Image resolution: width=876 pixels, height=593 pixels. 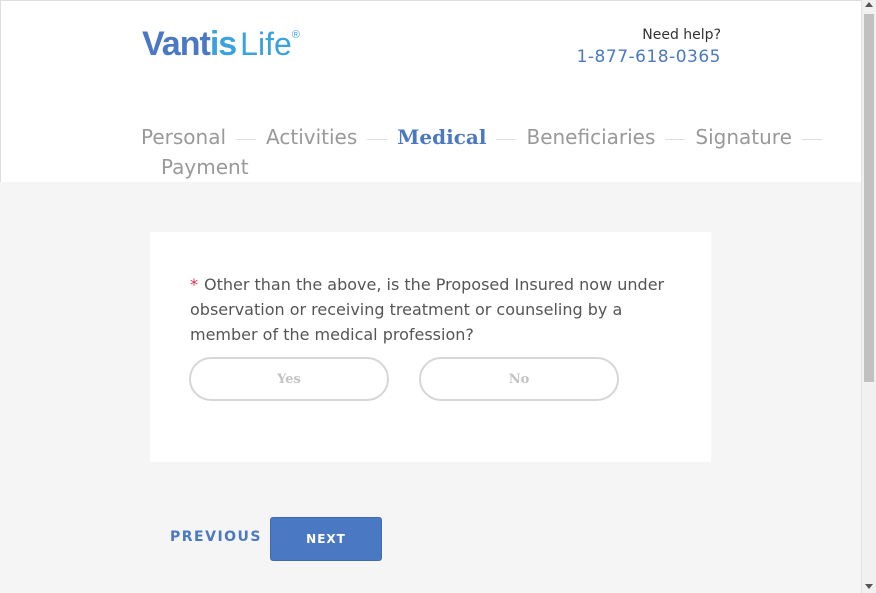 What do you see at coordinates (311, 137) in the screenshot?
I see `step-activities: Activities` at bounding box center [311, 137].